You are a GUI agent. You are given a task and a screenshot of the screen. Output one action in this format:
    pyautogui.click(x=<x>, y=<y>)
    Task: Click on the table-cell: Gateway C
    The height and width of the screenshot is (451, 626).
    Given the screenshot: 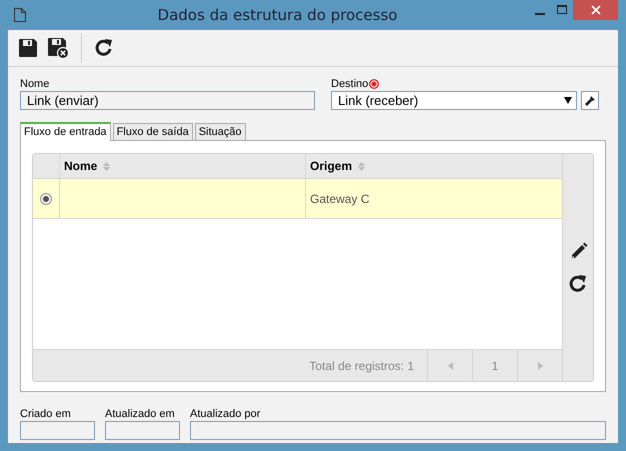 What is the action you would take?
    pyautogui.click(x=340, y=199)
    